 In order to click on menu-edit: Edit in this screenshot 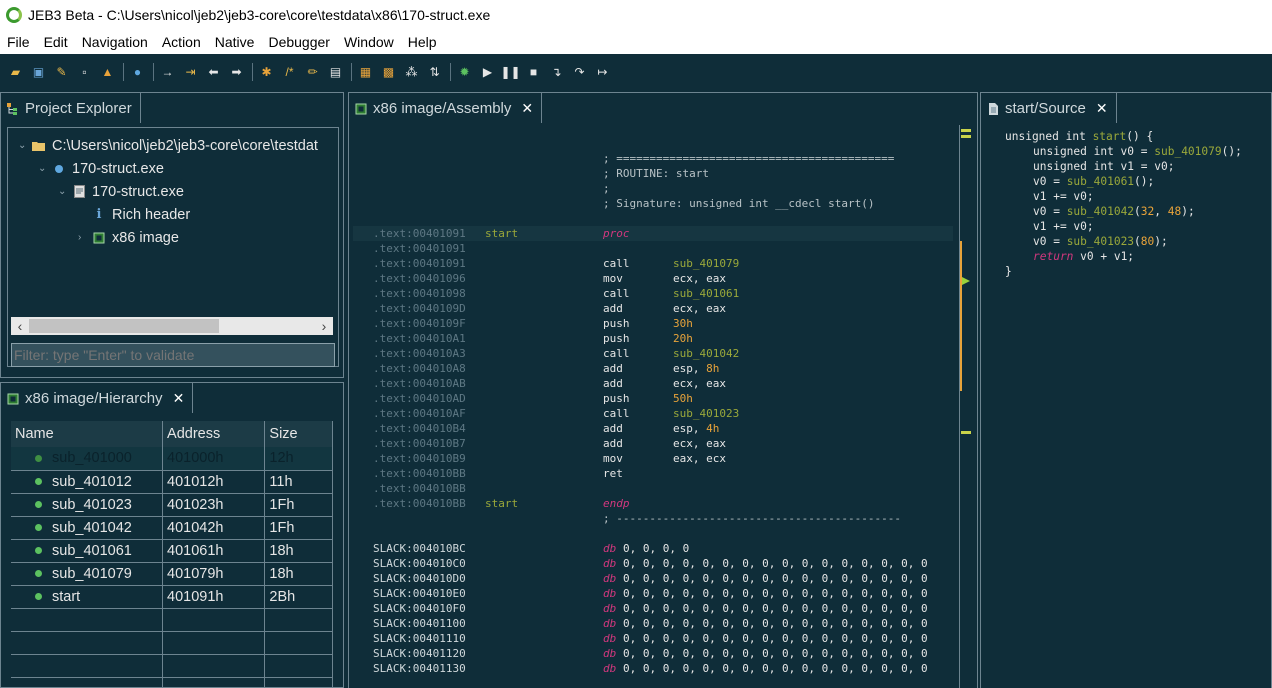, I will do `click(56, 42)`.